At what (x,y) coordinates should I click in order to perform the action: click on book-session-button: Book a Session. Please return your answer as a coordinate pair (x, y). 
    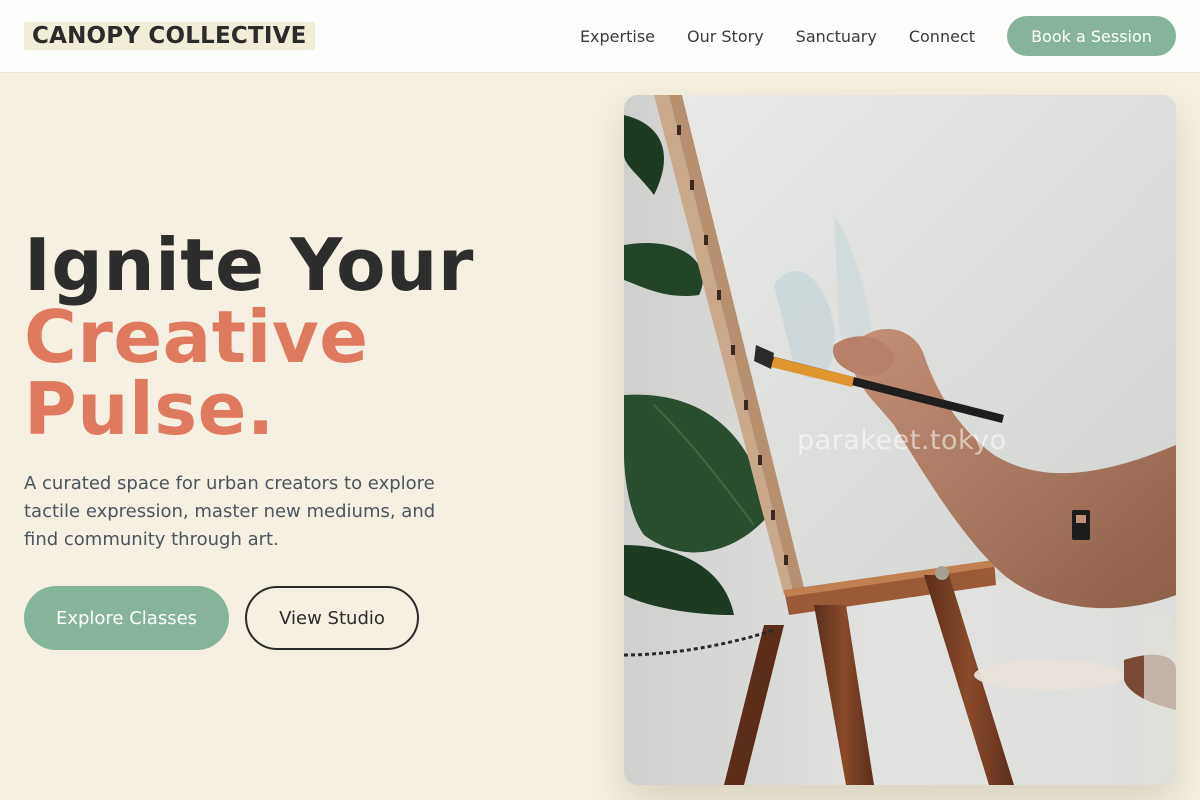
    Looking at the image, I should click on (1091, 36).